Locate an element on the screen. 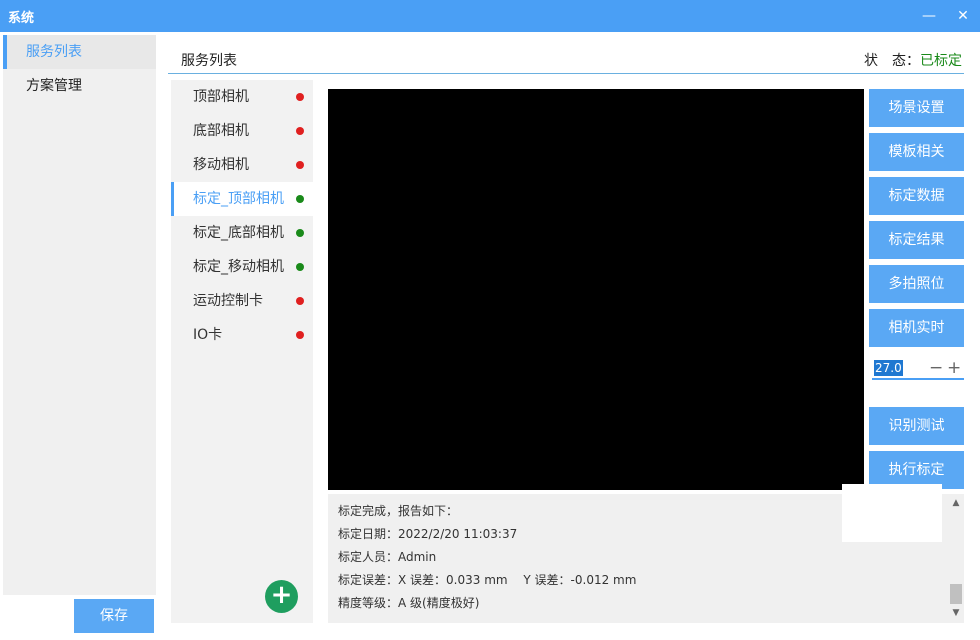 The image size is (980, 640). header-divider is located at coordinates (566, 73).